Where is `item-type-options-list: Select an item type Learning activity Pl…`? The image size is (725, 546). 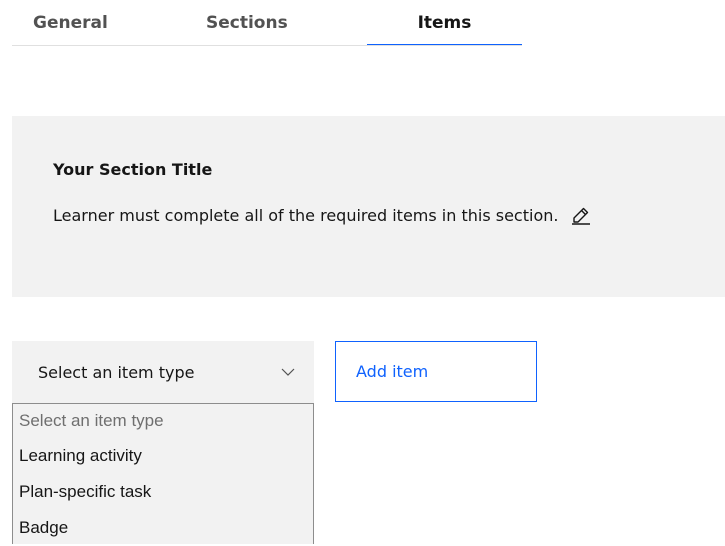
item-type-options-list: Select an item type Learning activity Pl… is located at coordinates (163, 473).